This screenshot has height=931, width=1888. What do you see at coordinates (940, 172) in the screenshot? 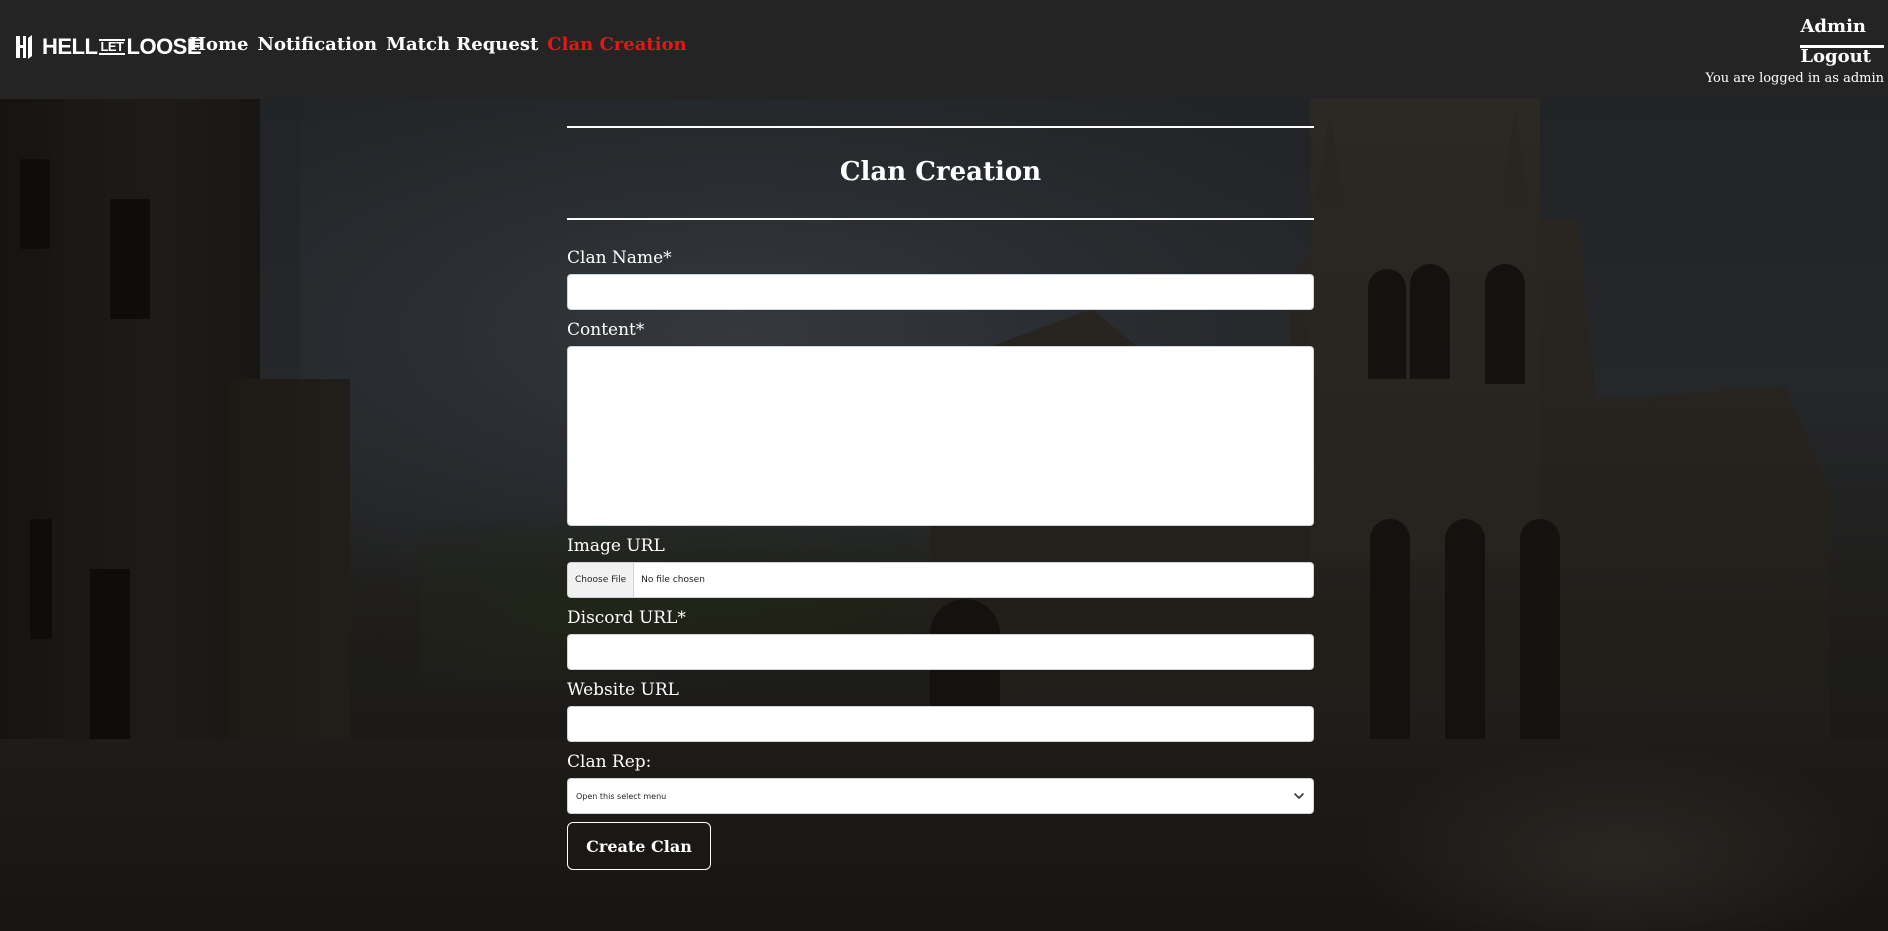
I see `page-title: Clan Creation` at bounding box center [940, 172].